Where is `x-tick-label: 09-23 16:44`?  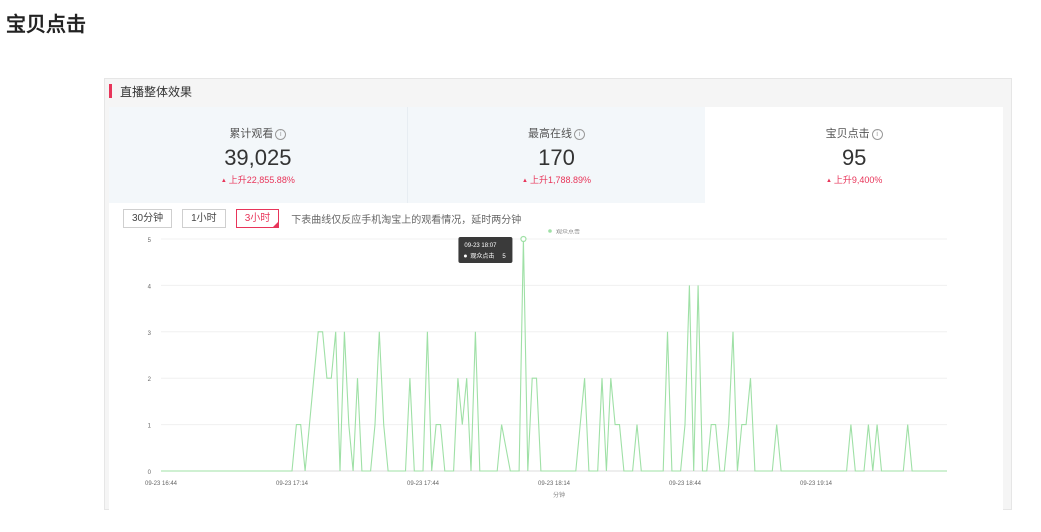 x-tick-label: 09-23 16:44 is located at coordinates (161, 484).